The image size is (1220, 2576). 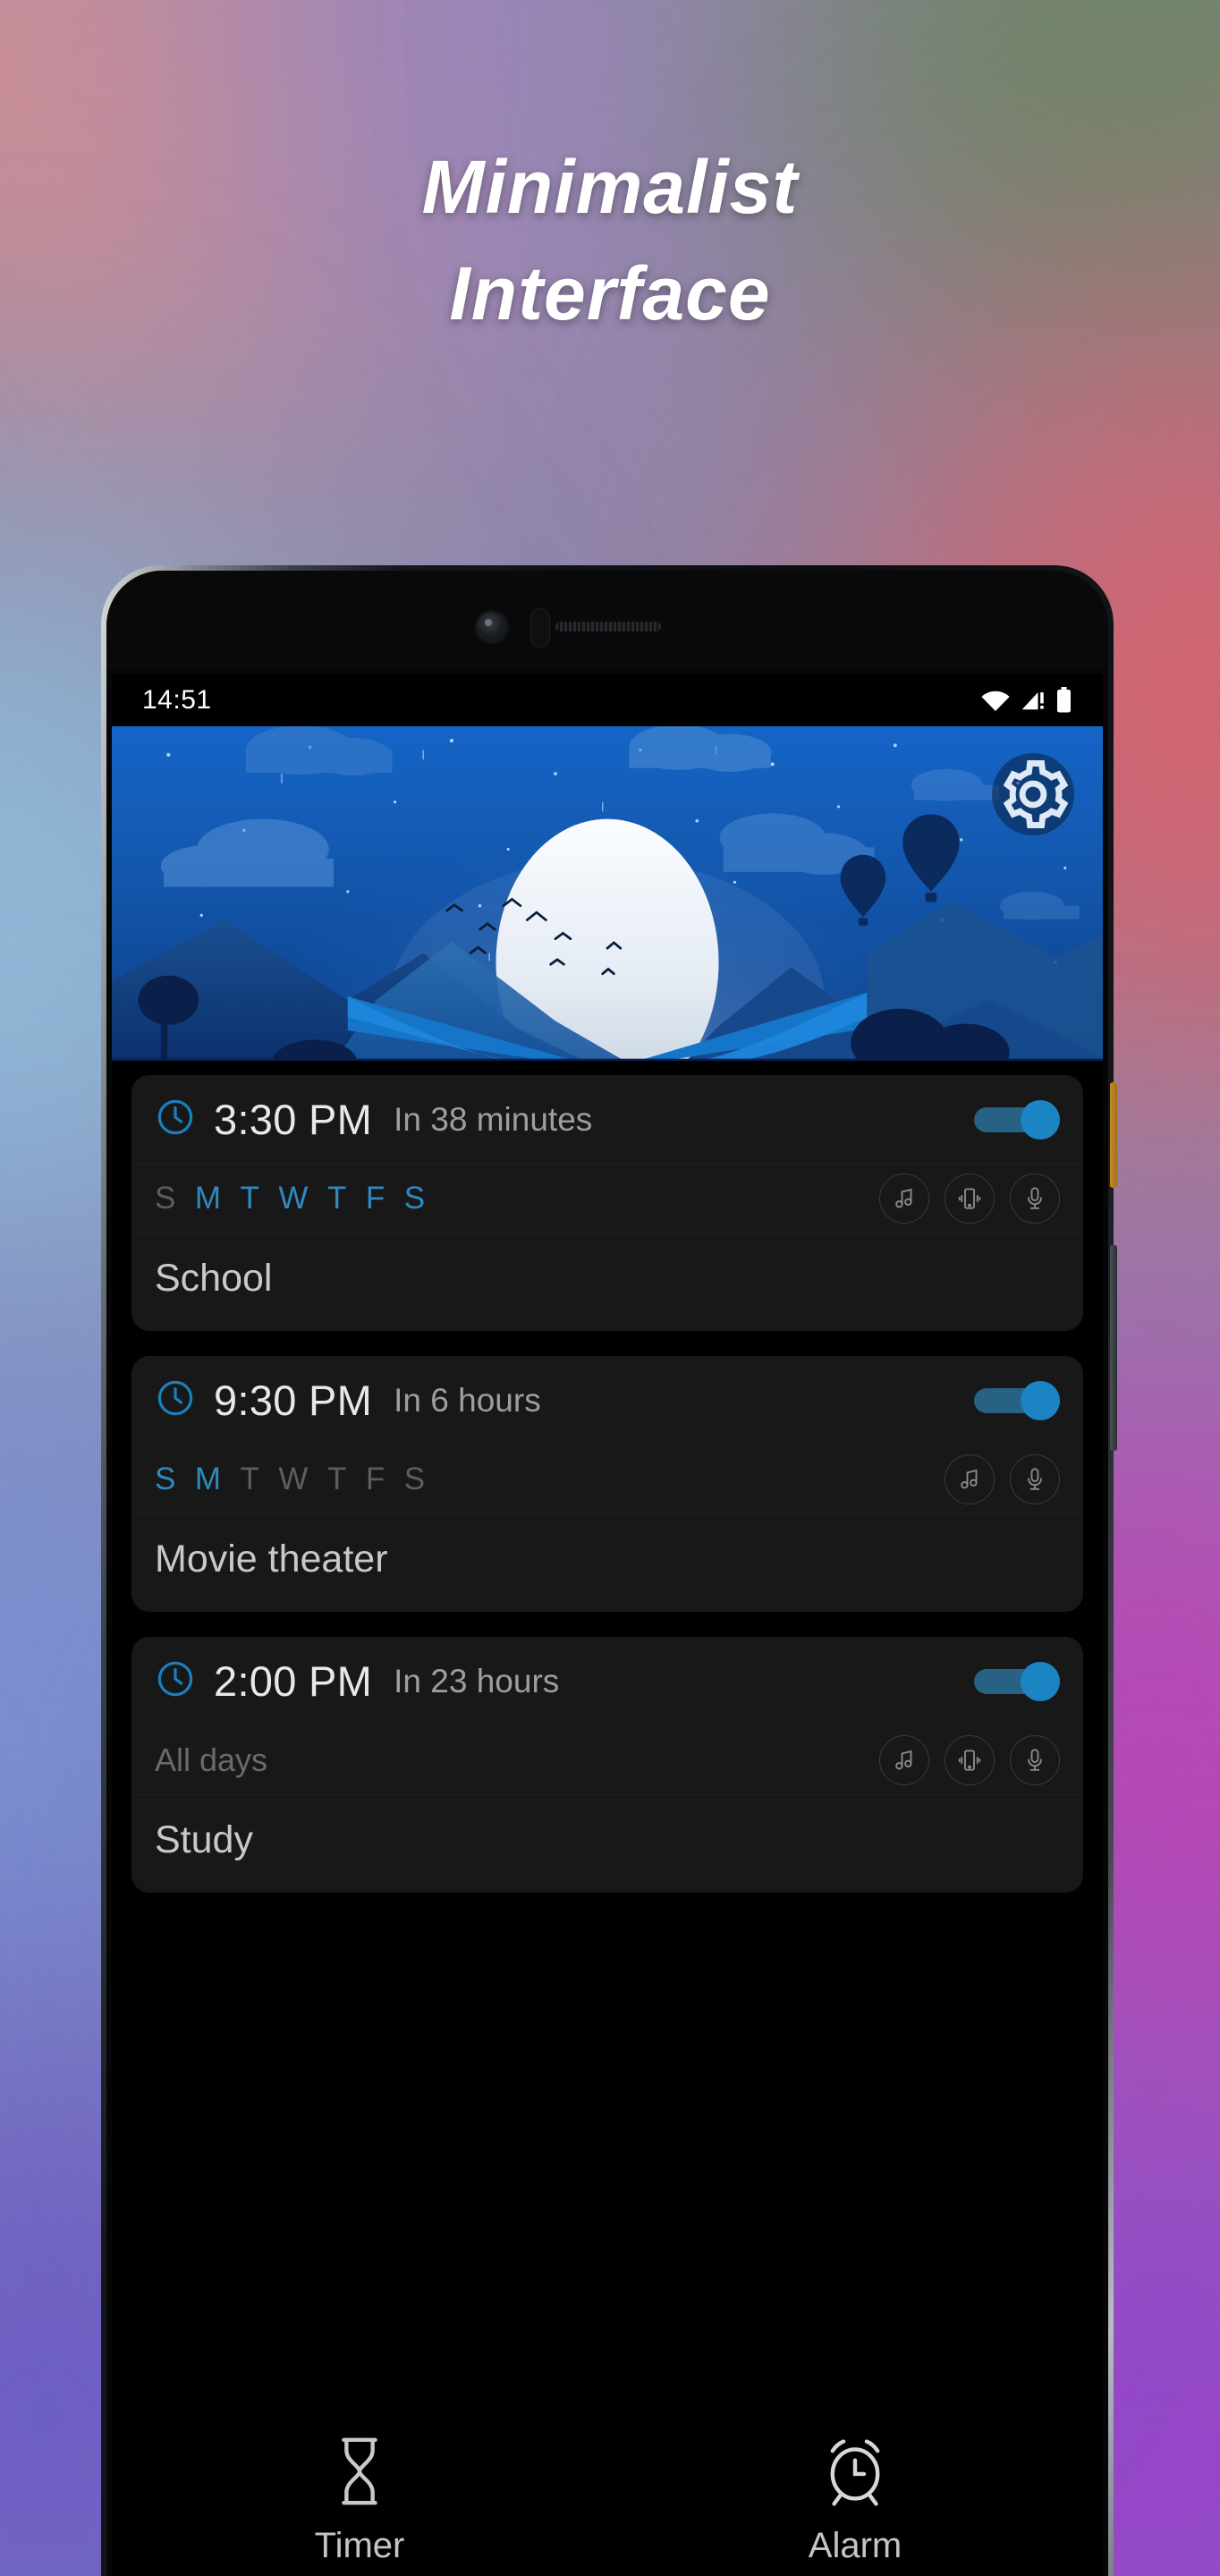 What do you see at coordinates (211, 1760) in the screenshot?
I see `all-days-label: All days` at bounding box center [211, 1760].